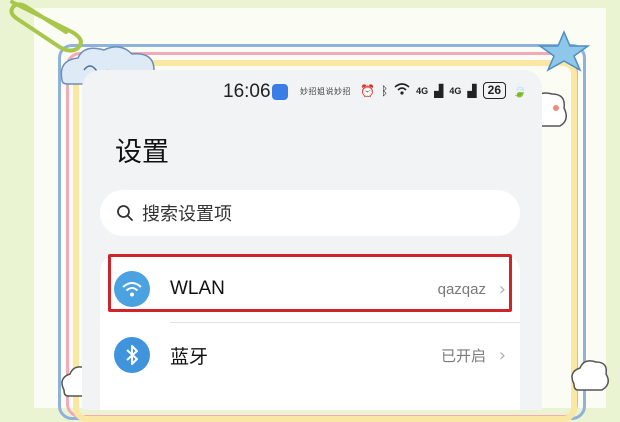 The width and height of the screenshot is (620, 422). Describe the element at coordinates (463, 356) in the screenshot. I see `settings-item-value: 已开启` at that location.